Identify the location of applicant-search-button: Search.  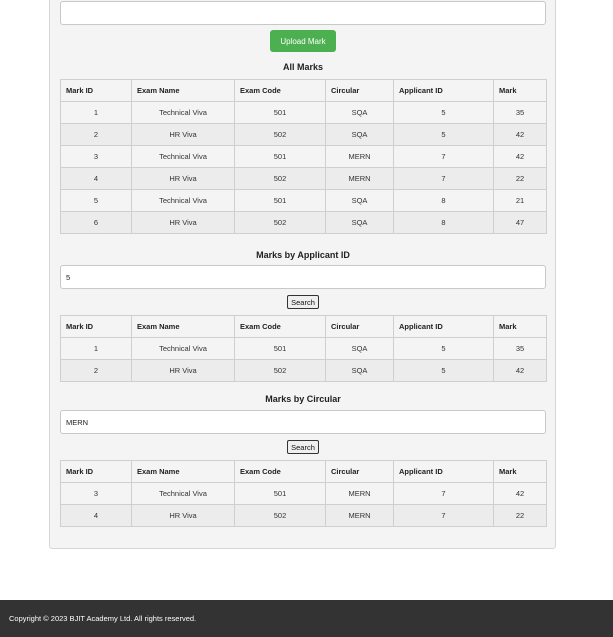
(303, 302).